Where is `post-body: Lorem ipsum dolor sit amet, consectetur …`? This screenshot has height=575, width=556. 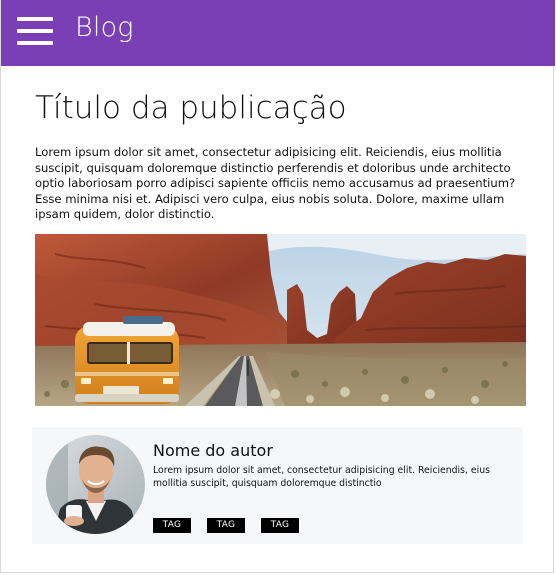 post-body: Lorem ipsum dolor sit amet, consectetur … is located at coordinates (275, 183).